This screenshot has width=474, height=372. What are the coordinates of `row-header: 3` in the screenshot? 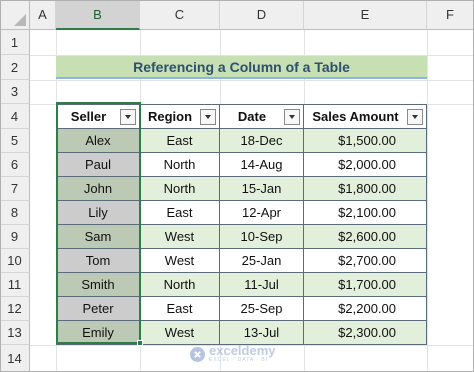 It's located at (15, 92).